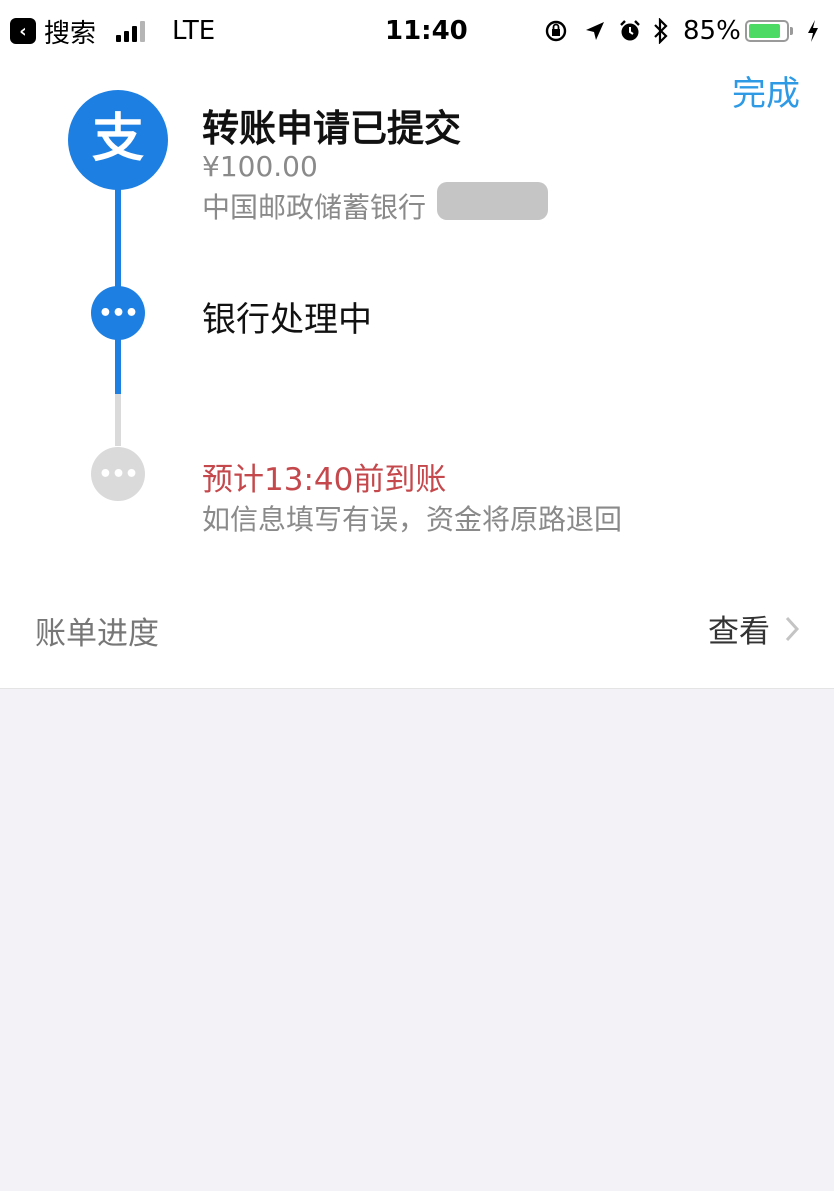 The width and height of the screenshot is (834, 1191). What do you see at coordinates (792, 628) in the screenshot?
I see `chevron-right-icon` at bounding box center [792, 628].